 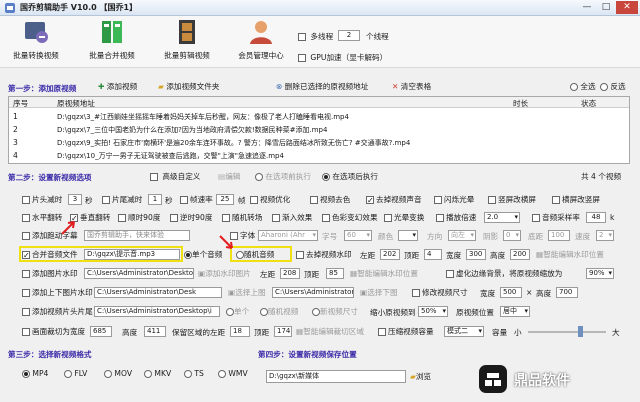 What do you see at coordinates (26, 218) in the screenshot?
I see `hflip-checkbox` at bounding box center [26, 218].